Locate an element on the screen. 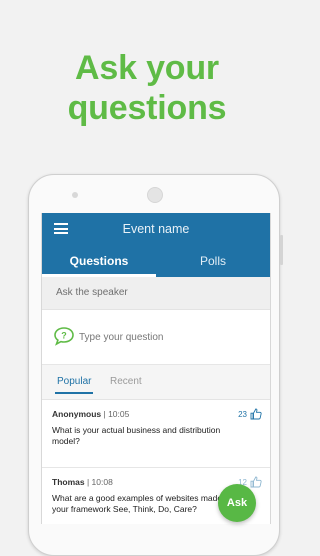 The width and height of the screenshot is (320, 556). tab-questions: Questions is located at coordinates (99, 262).